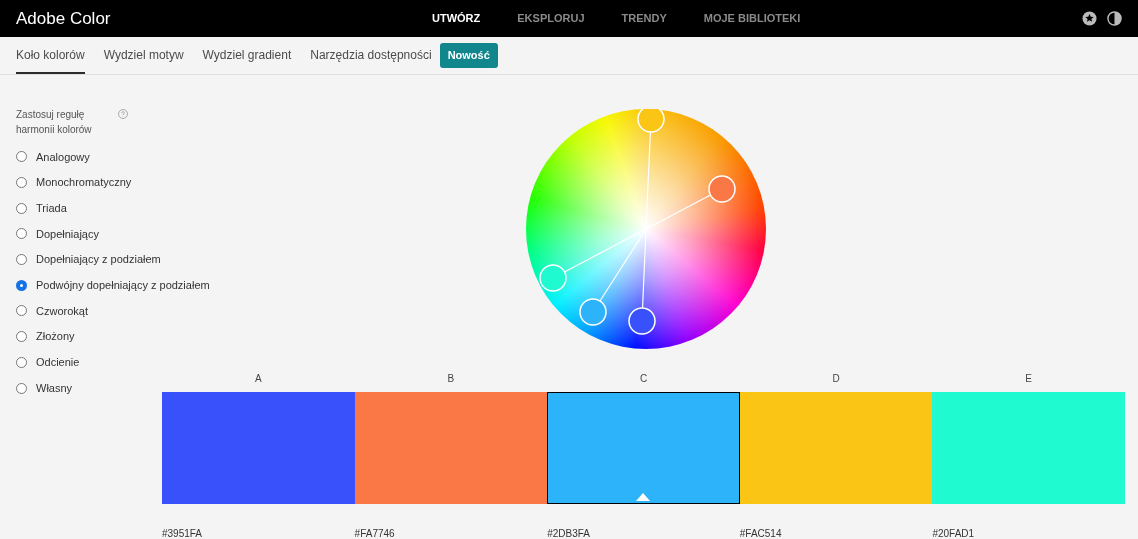 This screenshot has width=1138, height=539. Describe the element at coordinates (258, 378) in the screenshot. I see `swatch-label: A` at that location.